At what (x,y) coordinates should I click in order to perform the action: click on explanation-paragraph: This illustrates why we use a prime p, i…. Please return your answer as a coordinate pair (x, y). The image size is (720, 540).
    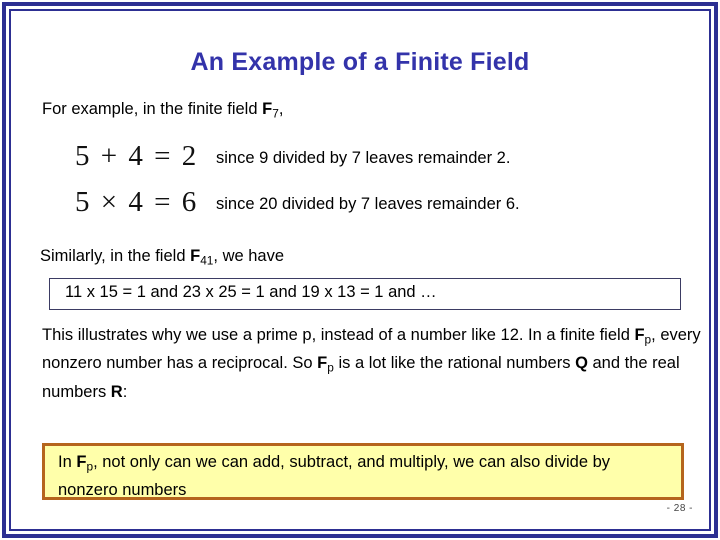
    Looking at the image, I should click on (372, 363).